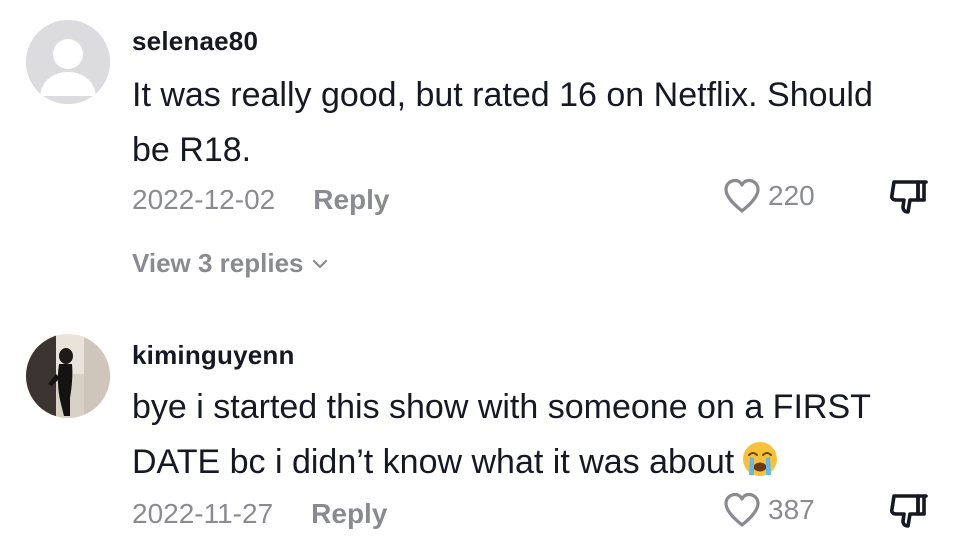 The height and width of the screenshot is (546, 960). Describe the element at coordinates (204, 199) in the screenshot. I see `comment-date: 2022-12-02` at that location.